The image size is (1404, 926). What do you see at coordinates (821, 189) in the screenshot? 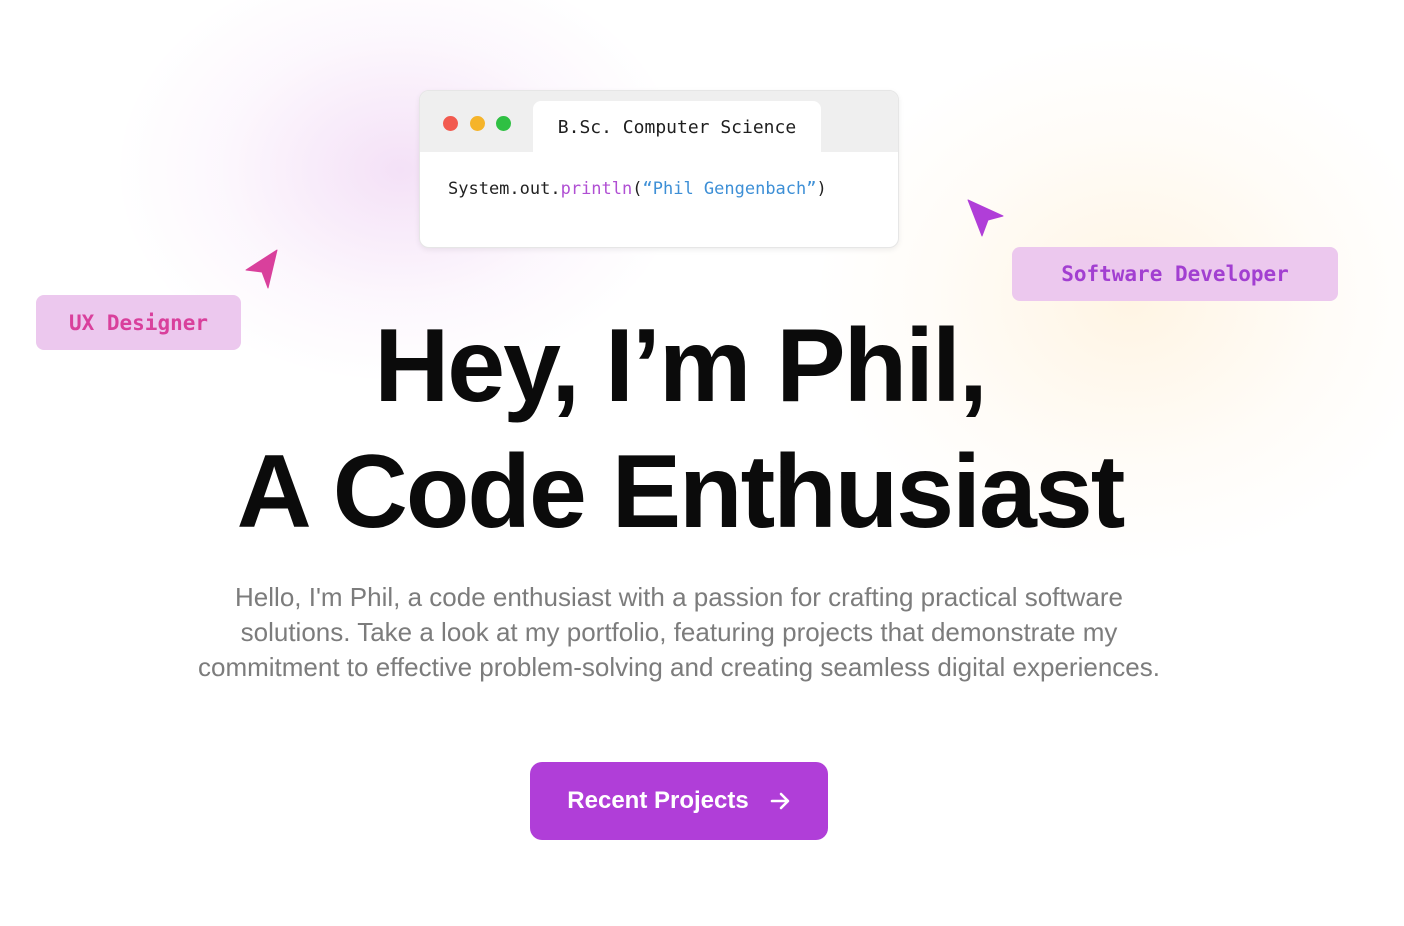
I see `code-close-paren: )` at bounding box center [821, 189].